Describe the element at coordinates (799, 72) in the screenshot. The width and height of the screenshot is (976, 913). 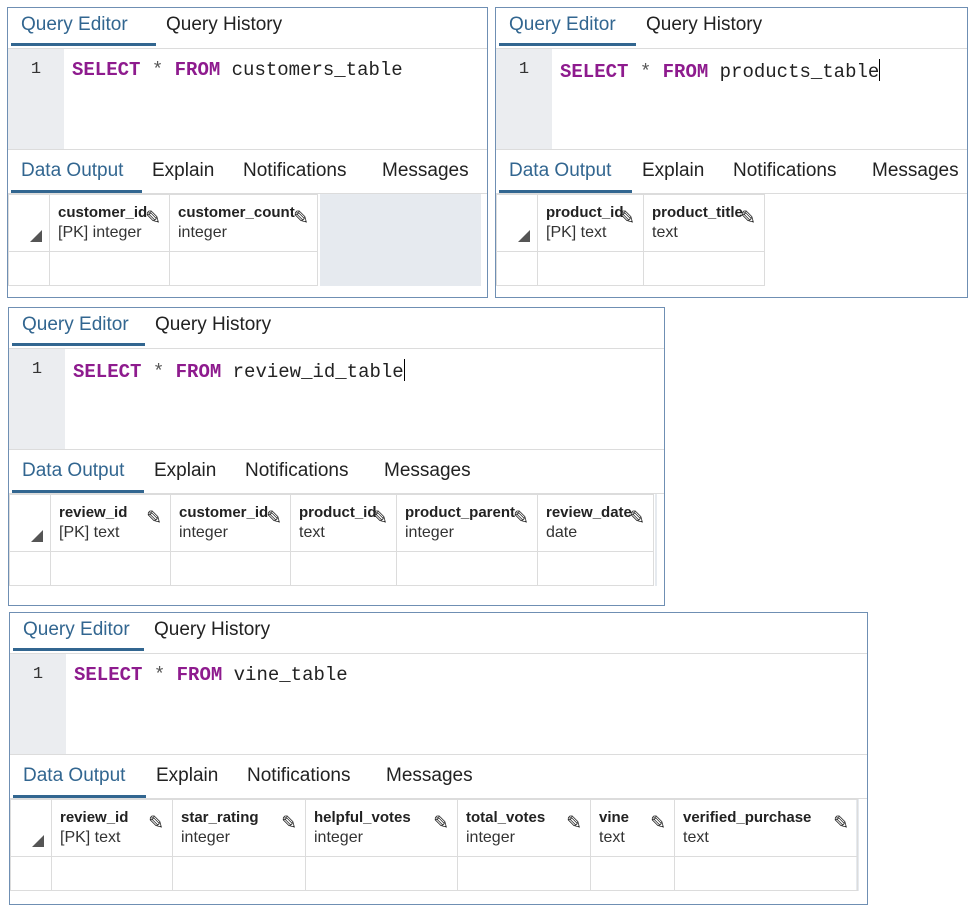
I see `sql-table-name: products_table` at that location.